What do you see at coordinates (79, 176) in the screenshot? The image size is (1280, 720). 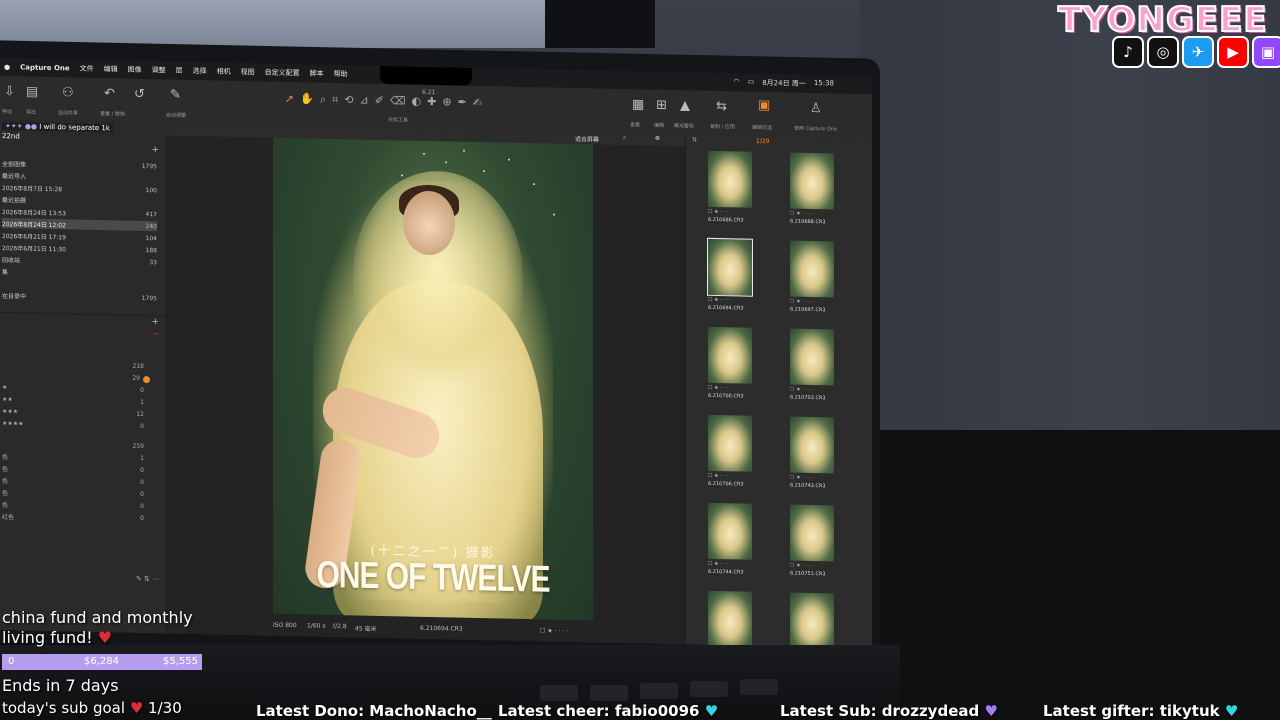 I see `collection-recent-import: 最近导入` at bounding box center [79, 176].